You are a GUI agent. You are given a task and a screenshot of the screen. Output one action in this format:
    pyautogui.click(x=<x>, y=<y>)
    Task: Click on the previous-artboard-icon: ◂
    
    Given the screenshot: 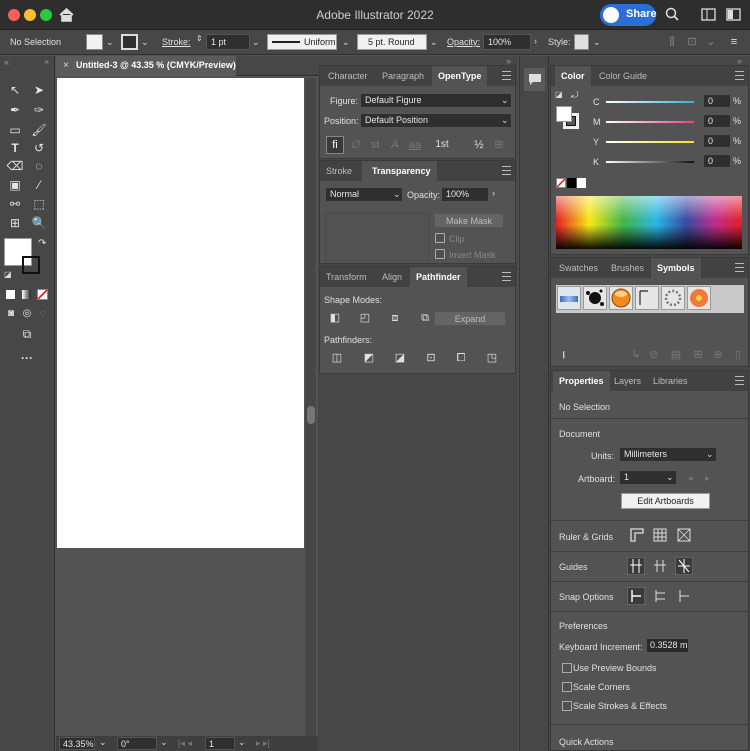 What is the action you would take?
    pyautogui.click(x=690, y=478)
    